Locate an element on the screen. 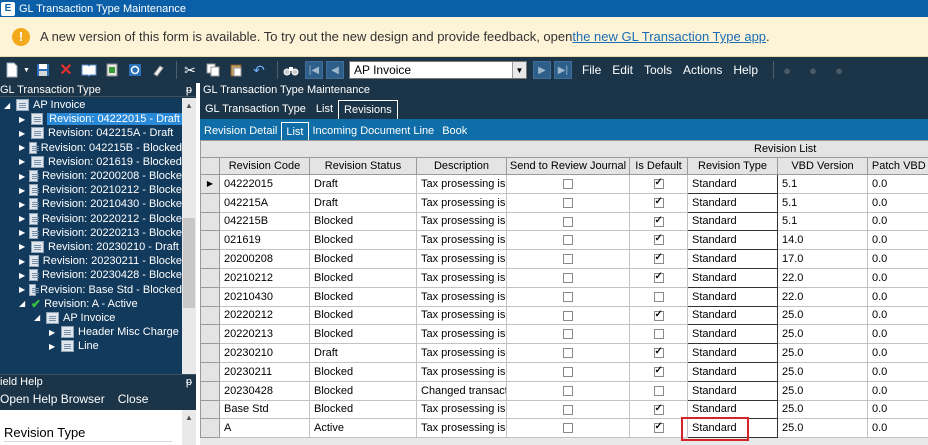 The width and height of the screenshot is (928, 445). description-cell: Changed transact is located at coordinates (461, 390).